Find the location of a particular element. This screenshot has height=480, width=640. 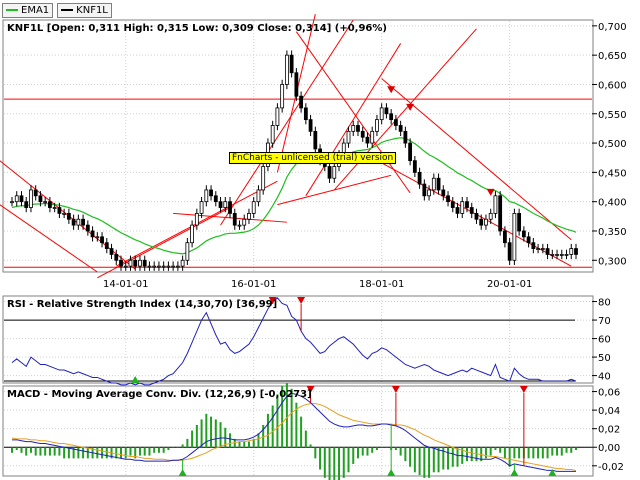

price-y-tick-label: 0,300 is located at coordinates (612, 261).